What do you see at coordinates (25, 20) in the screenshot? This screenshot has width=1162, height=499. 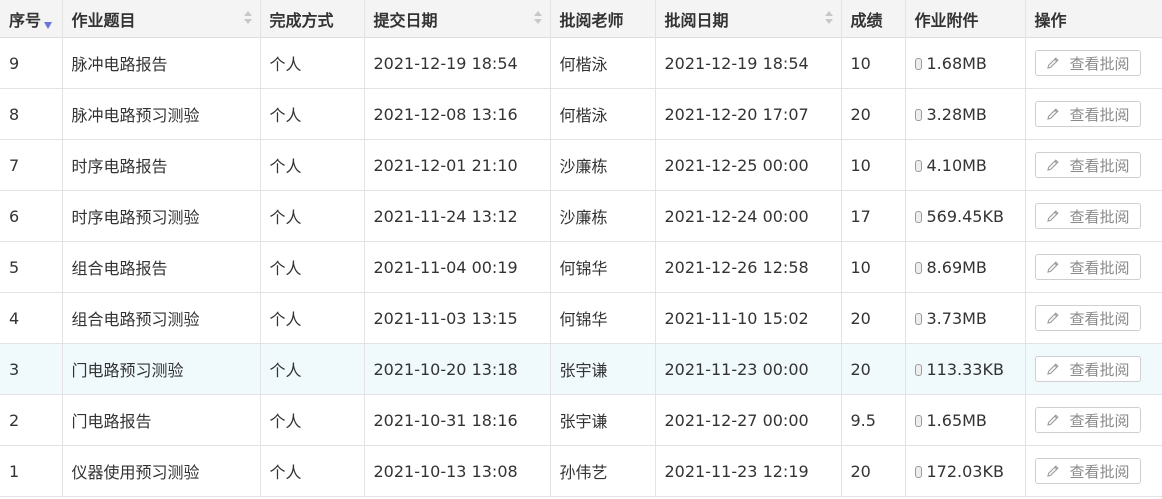 I see `col-header-index-label: 序号` at bounding box center [25, 20].